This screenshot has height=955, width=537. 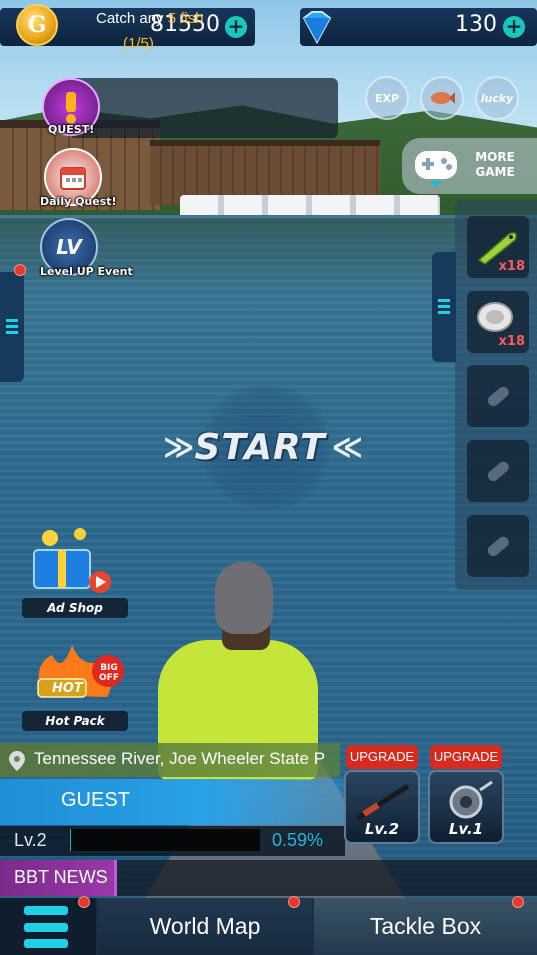 I want to click on quest-description: Catch any 5 fish, so click(x=150, y=18).